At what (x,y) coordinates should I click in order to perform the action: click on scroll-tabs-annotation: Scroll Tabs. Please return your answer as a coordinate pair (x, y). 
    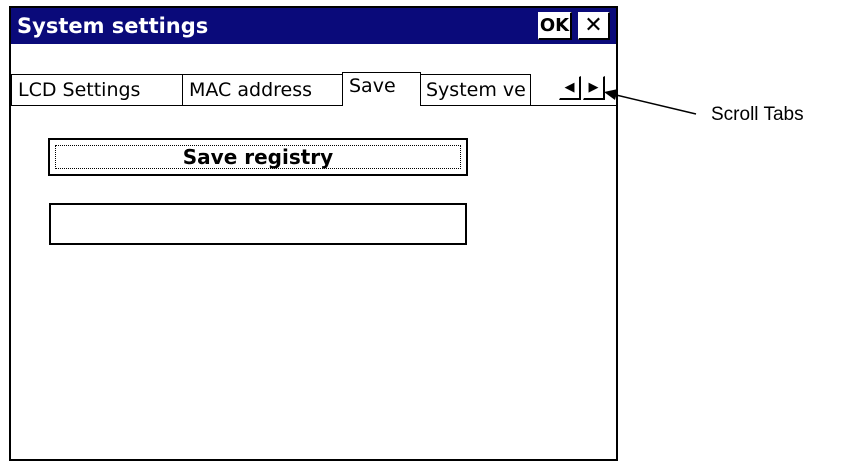
    Looking at the image, I should click on (757, 114).